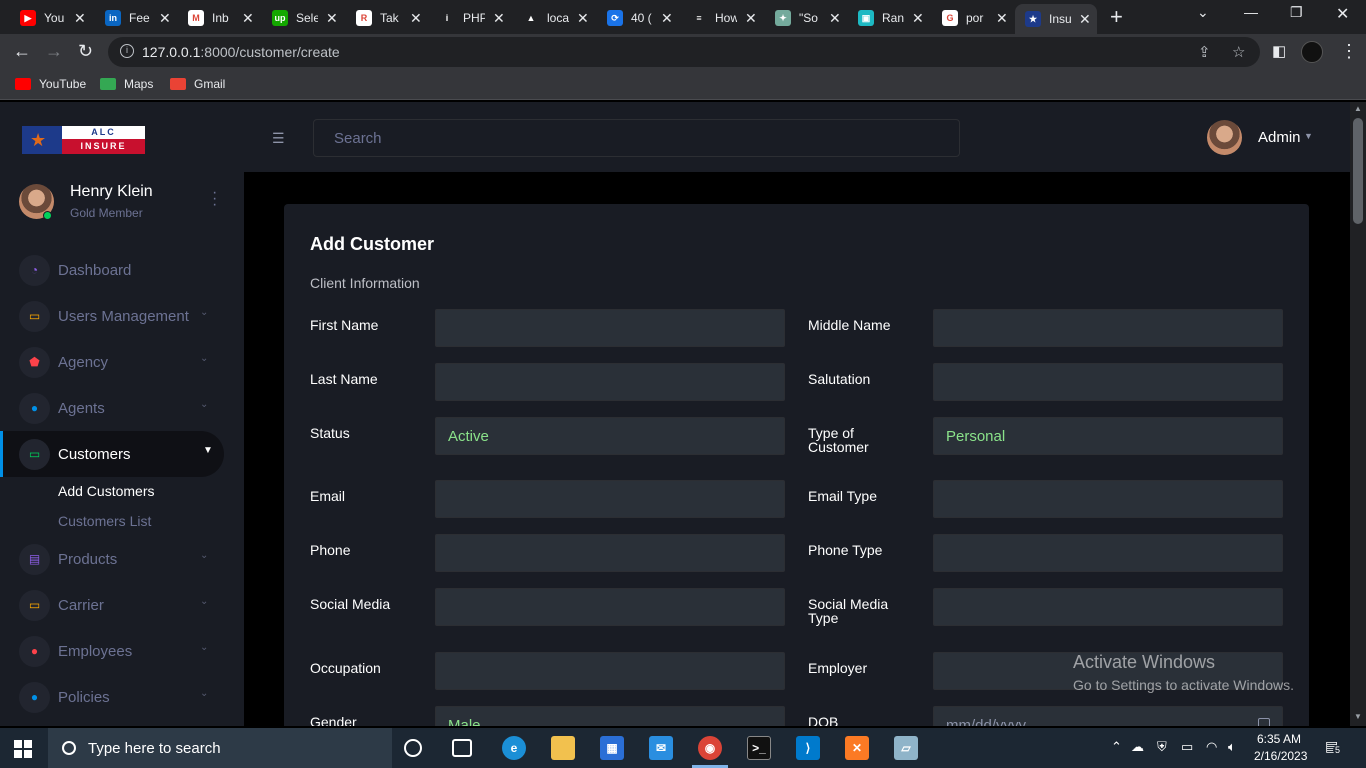  Describe the element at coordinates (83, 140) in the screenshot. I see `brand-logo: ★ ALC INSURE` at that location.